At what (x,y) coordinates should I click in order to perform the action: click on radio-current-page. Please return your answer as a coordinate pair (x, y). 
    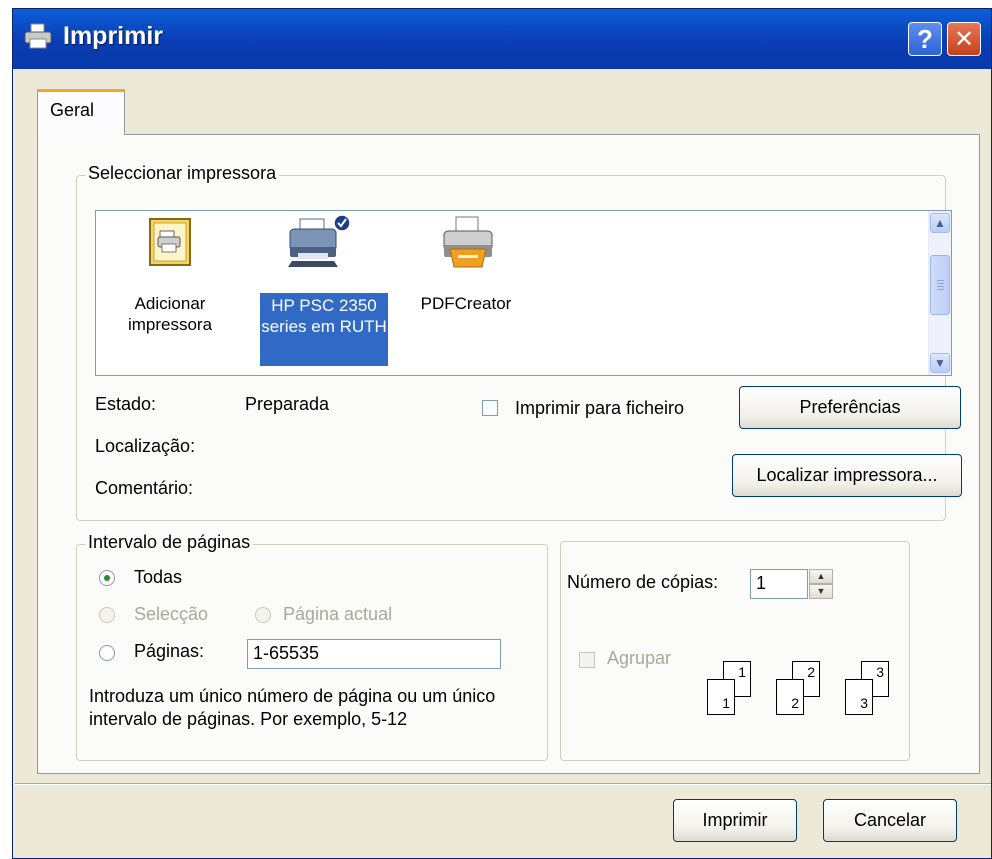
    Looking at the image, I should click on (263, 615).